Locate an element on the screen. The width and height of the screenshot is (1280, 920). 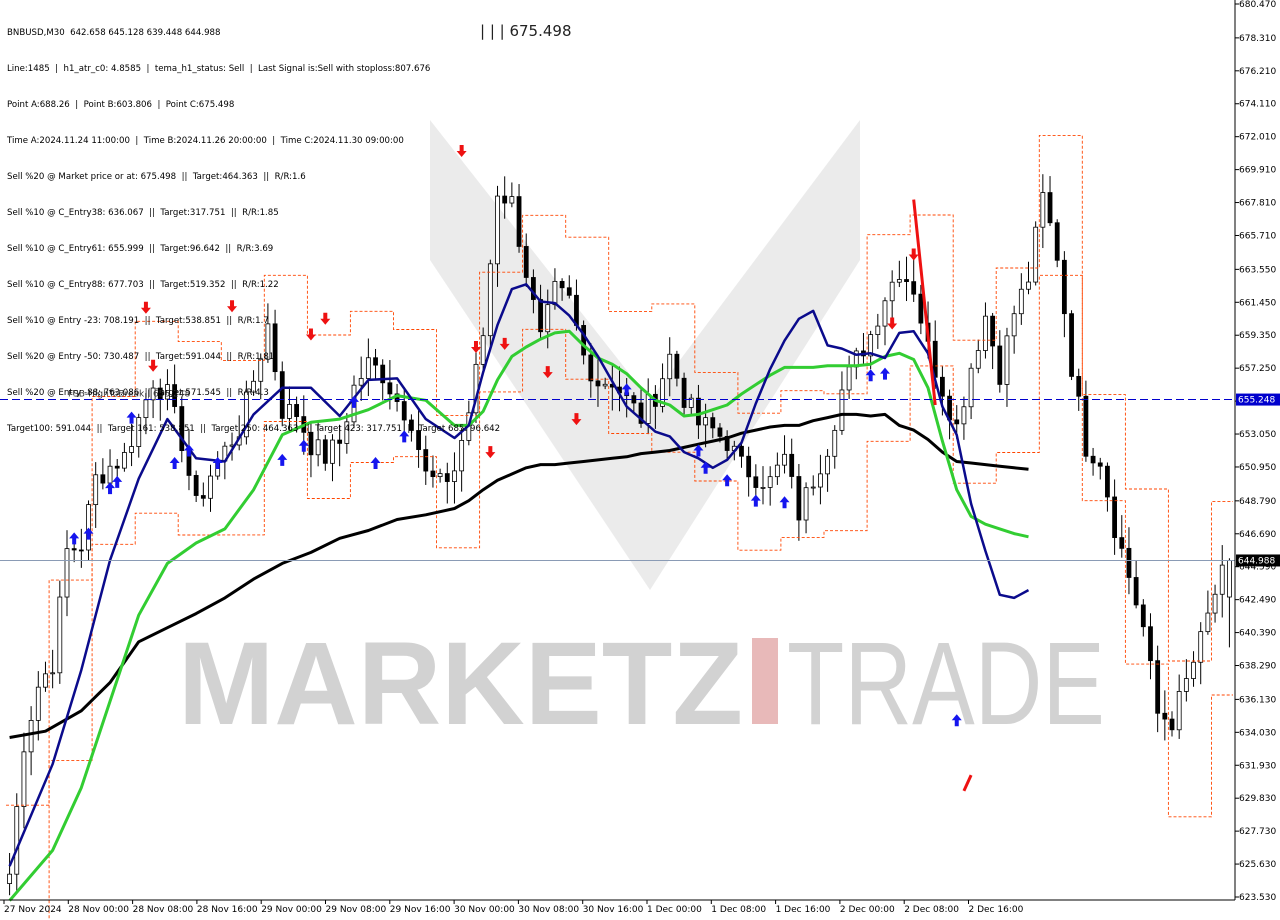
y-tick-label: 676.210 is located at coordinates (1257, 72).